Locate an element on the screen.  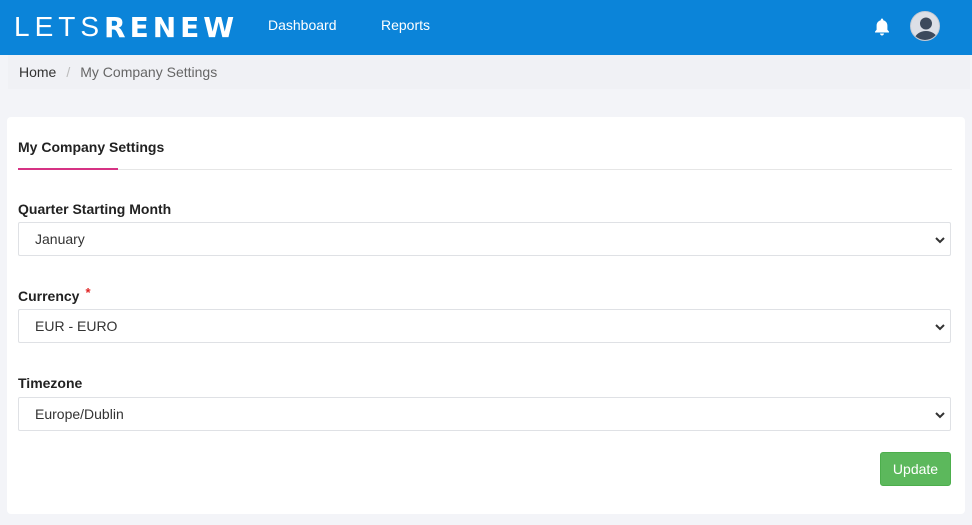
bell-icon is located at coordinates (882, 27).